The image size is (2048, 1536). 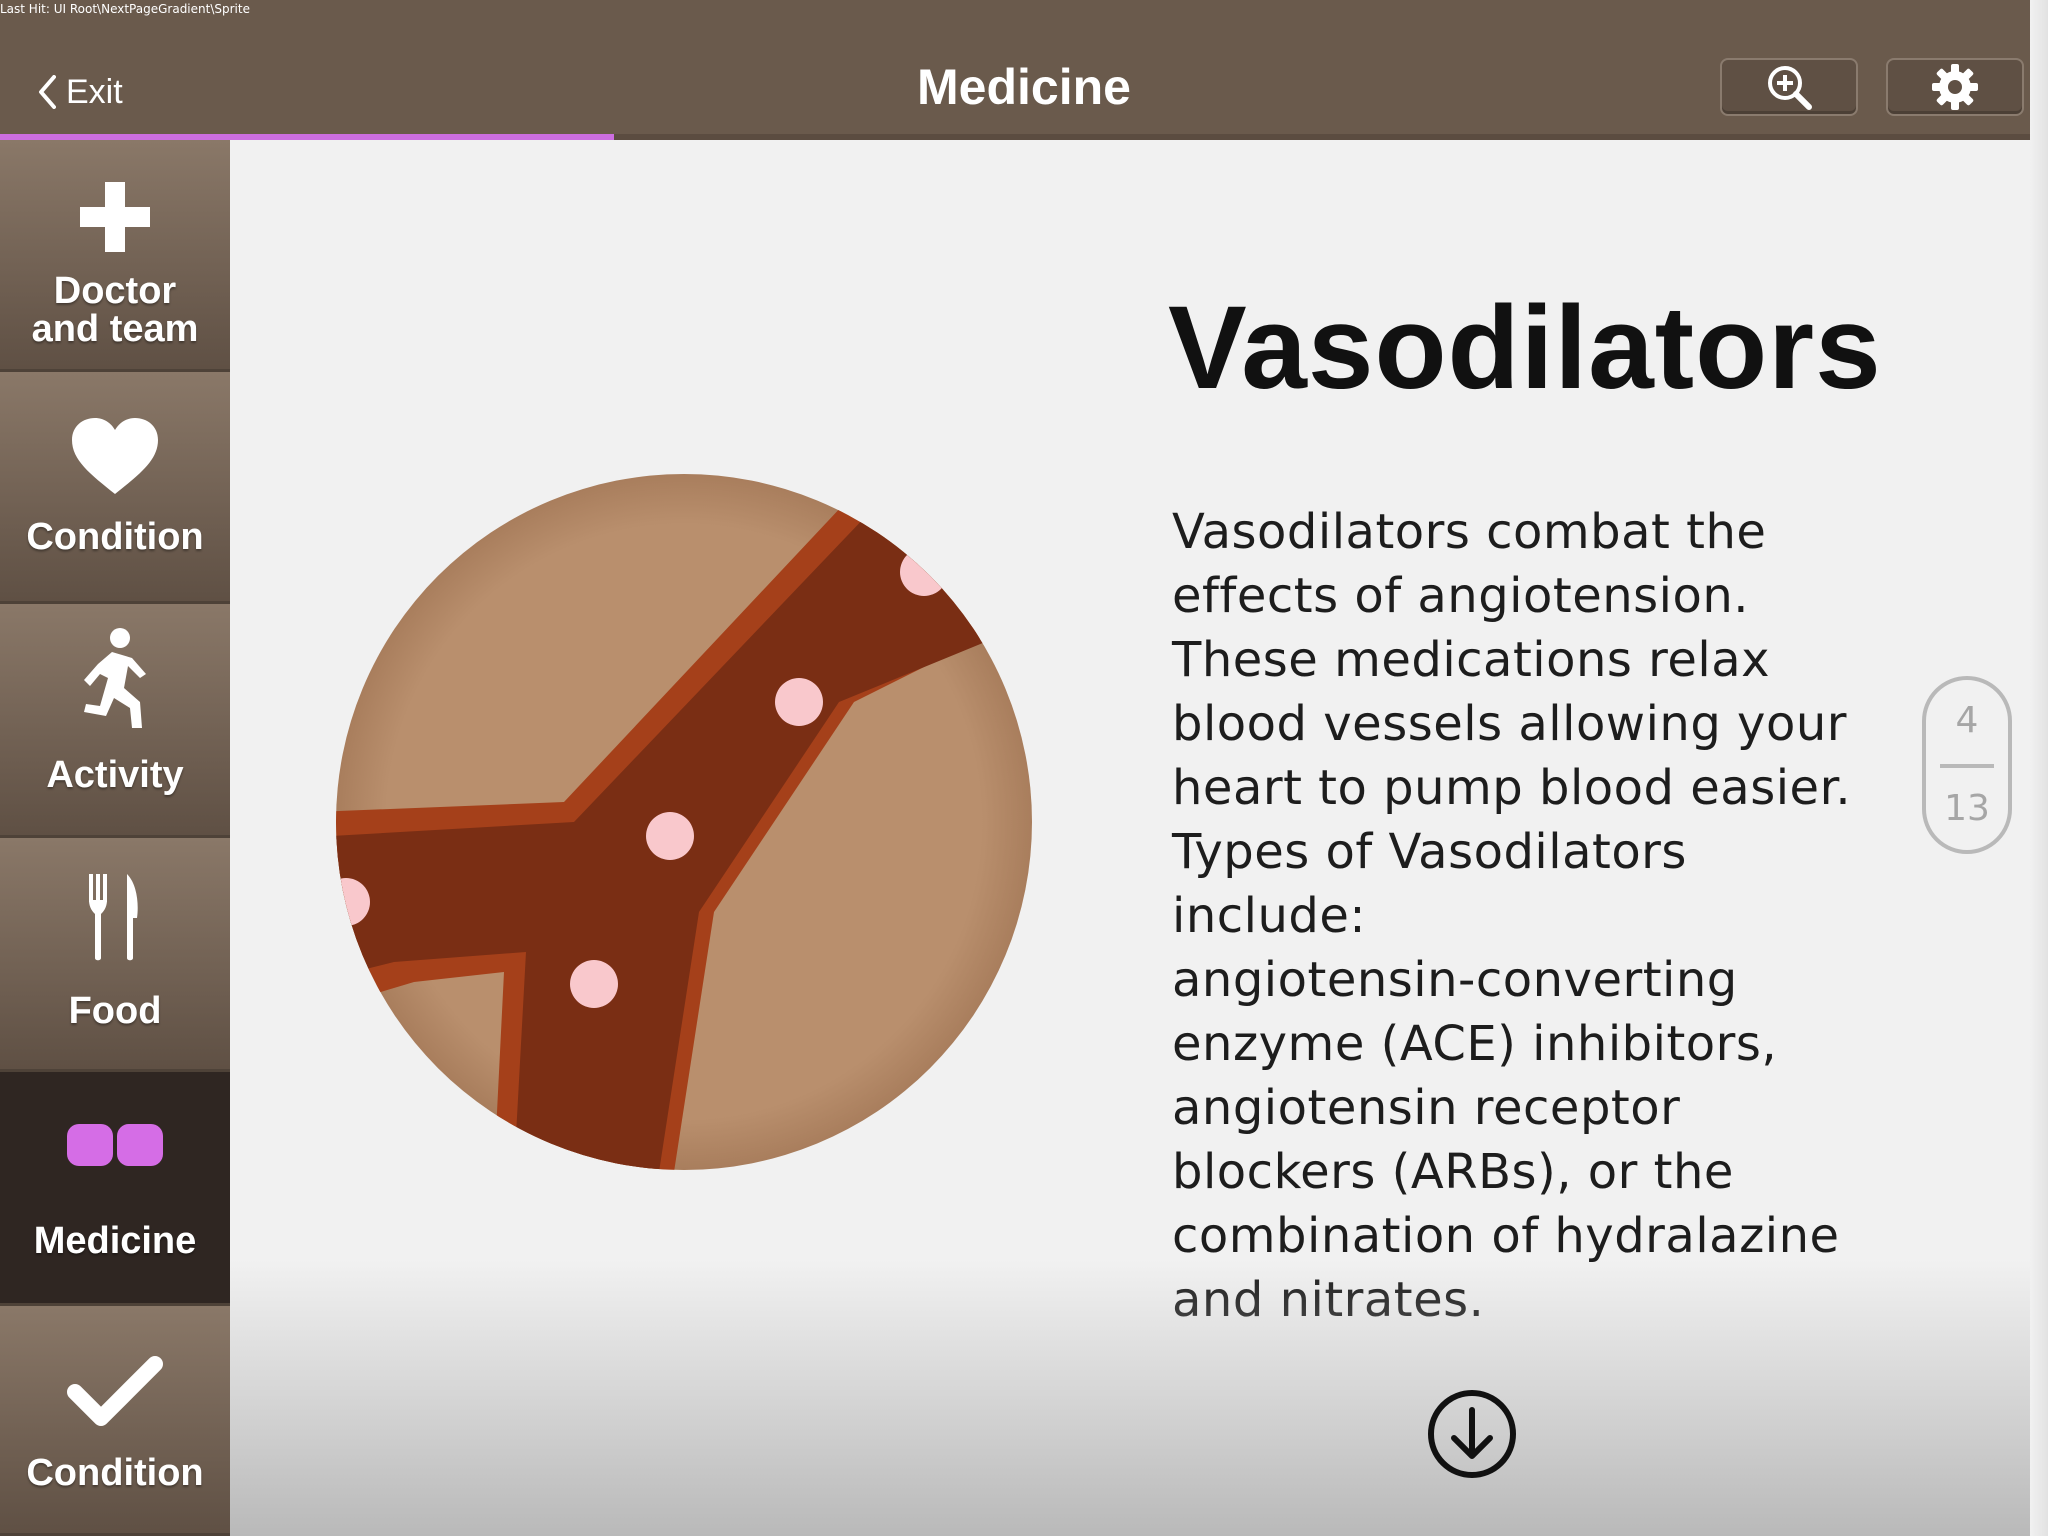 What do you see at coordinates (115, 456) in the screenshot?
I see `heart-icon` at bounding box center [115, 456].